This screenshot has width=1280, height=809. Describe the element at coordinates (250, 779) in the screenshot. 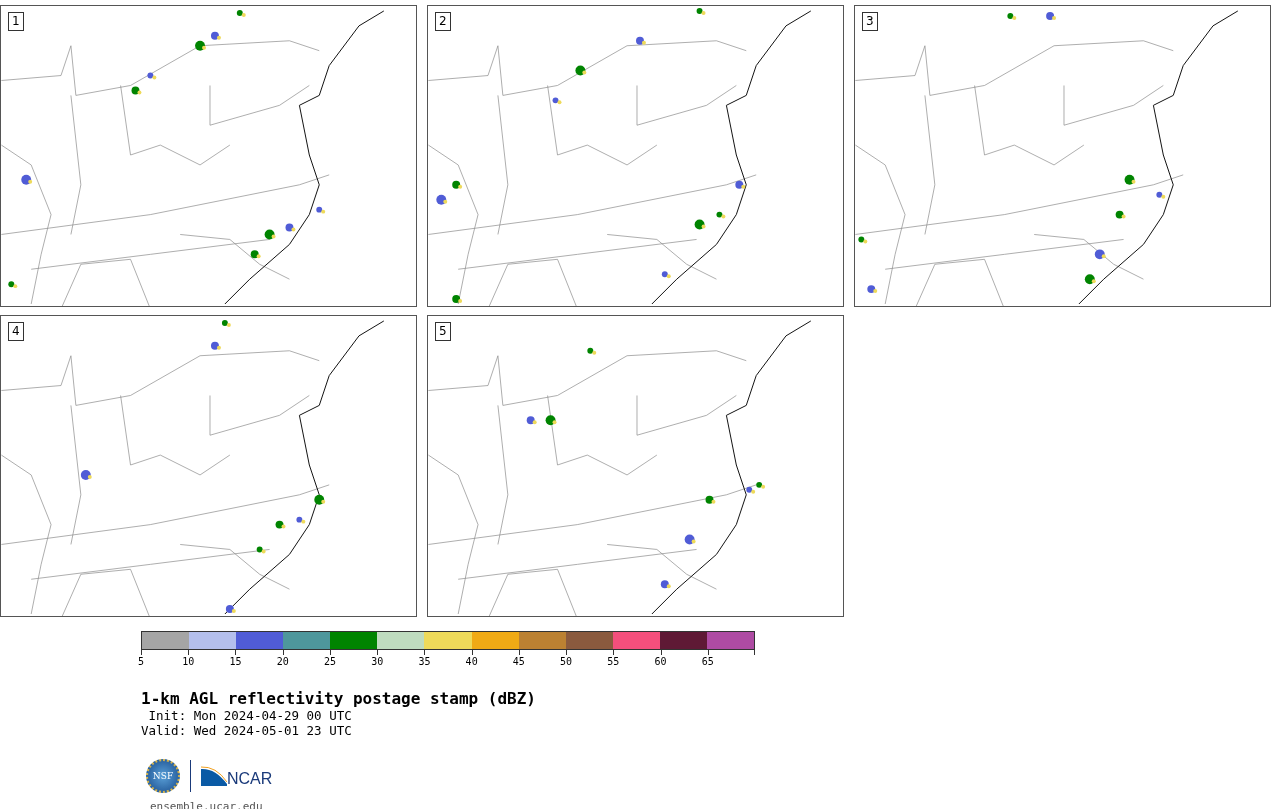

I see `logo-text: NCAR` at that location.